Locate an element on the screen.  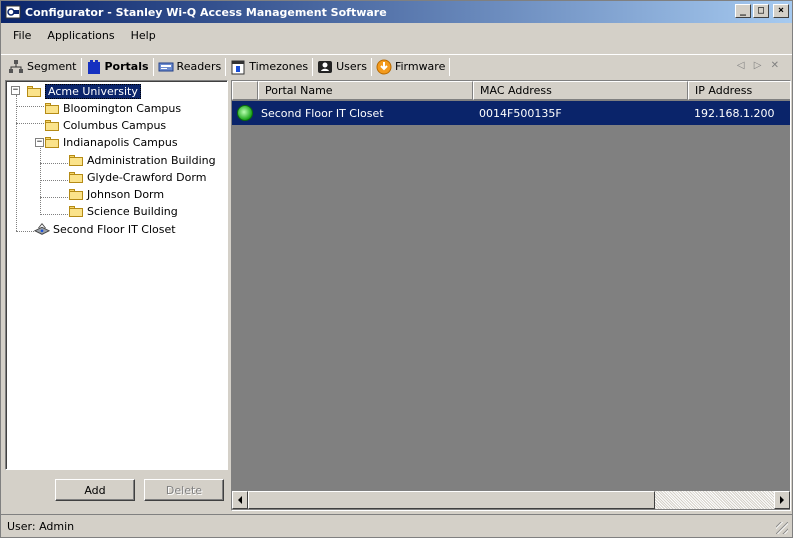
tab-readers-label: Readers is located at coordinates (199, 66).